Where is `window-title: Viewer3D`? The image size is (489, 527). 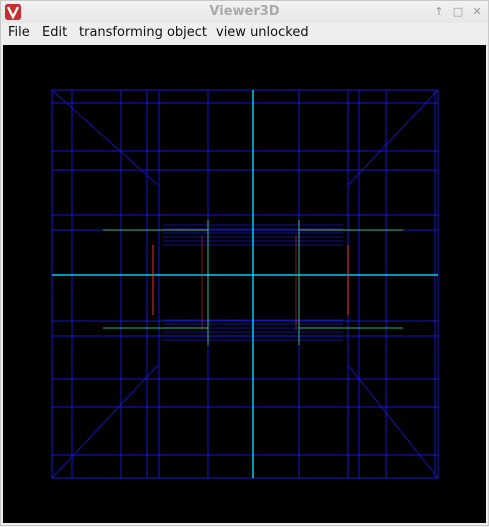
window-title: Viewer3D is located at coordinates (244, 11).